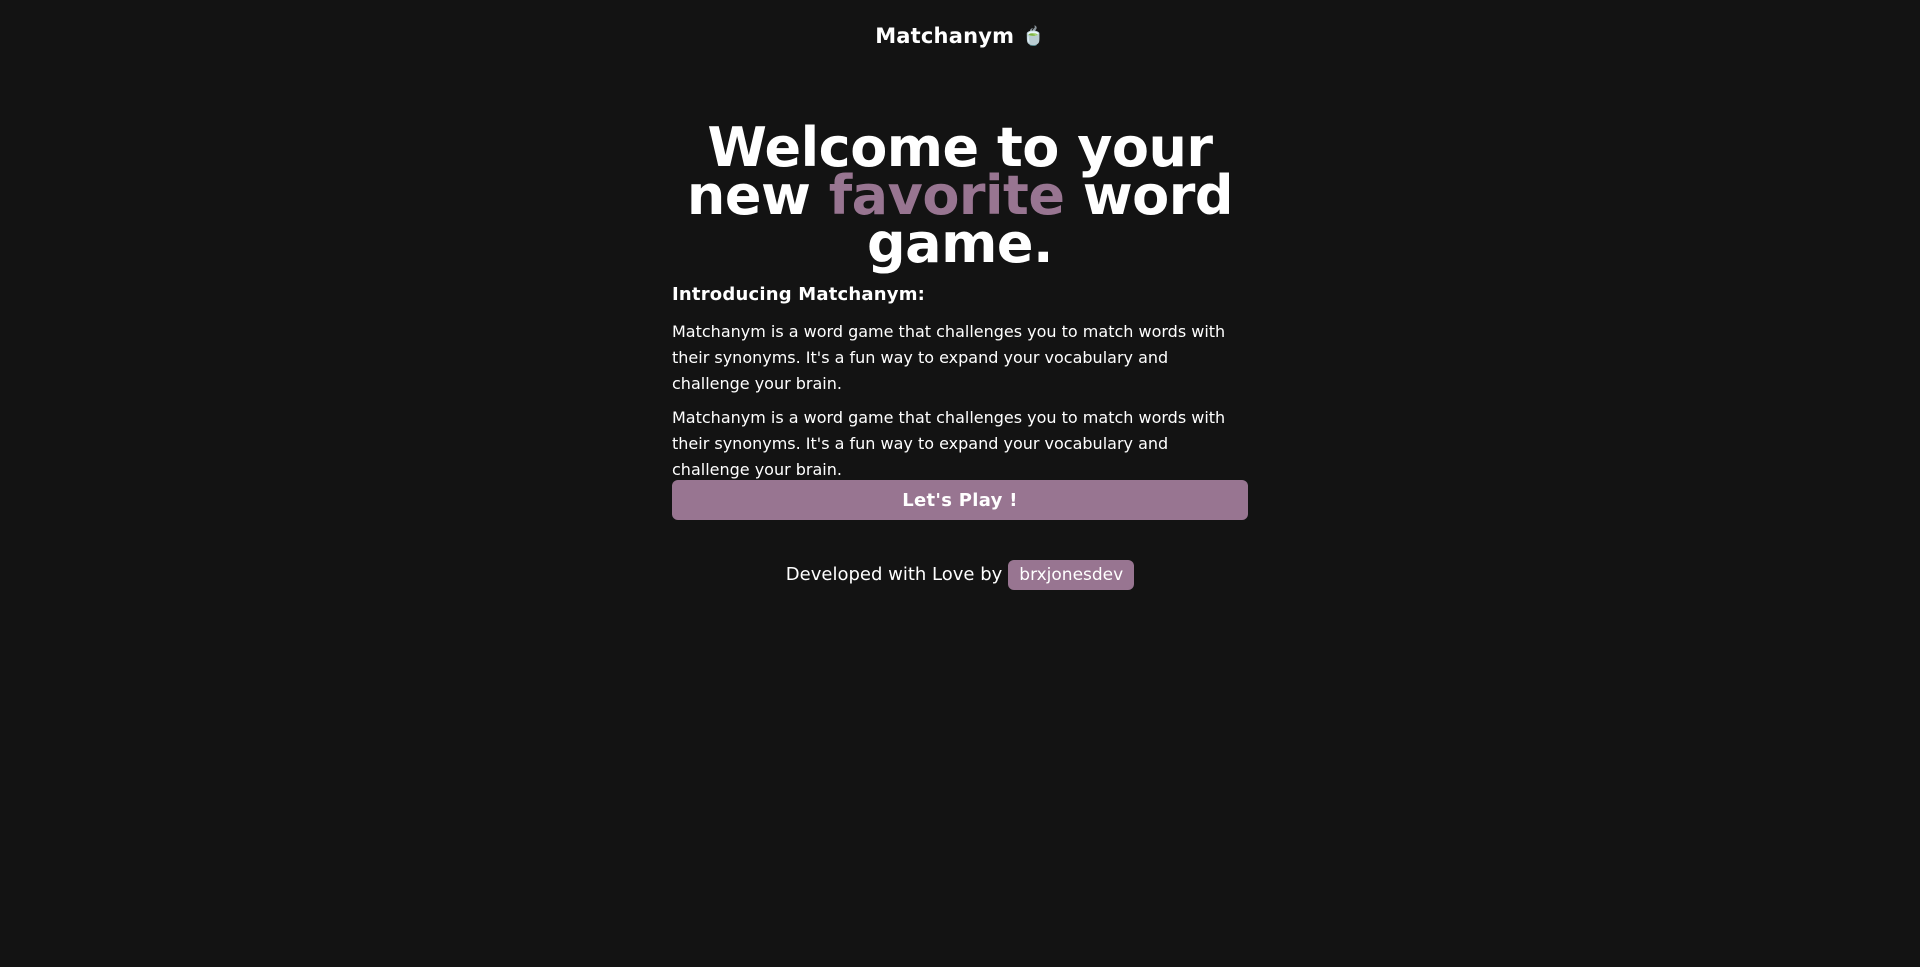  I want to click on hero-line-2-start: new, so click(757, 196).